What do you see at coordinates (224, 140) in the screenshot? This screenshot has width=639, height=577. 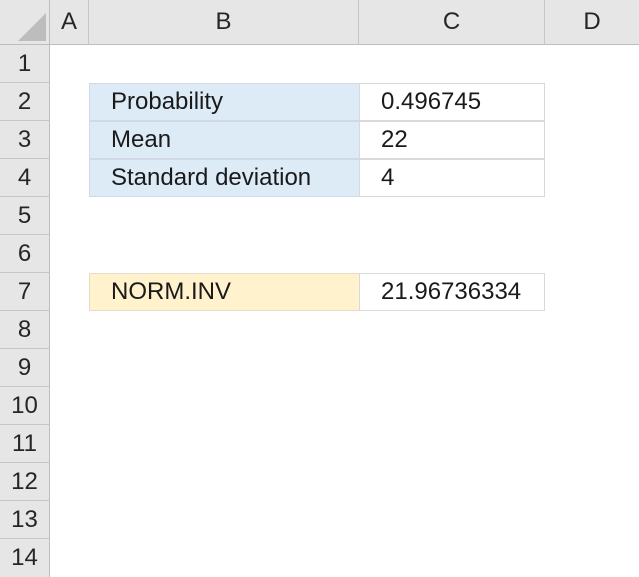 I see `cell-b3-mean-label: Mean` at bounding box center [224, 140].